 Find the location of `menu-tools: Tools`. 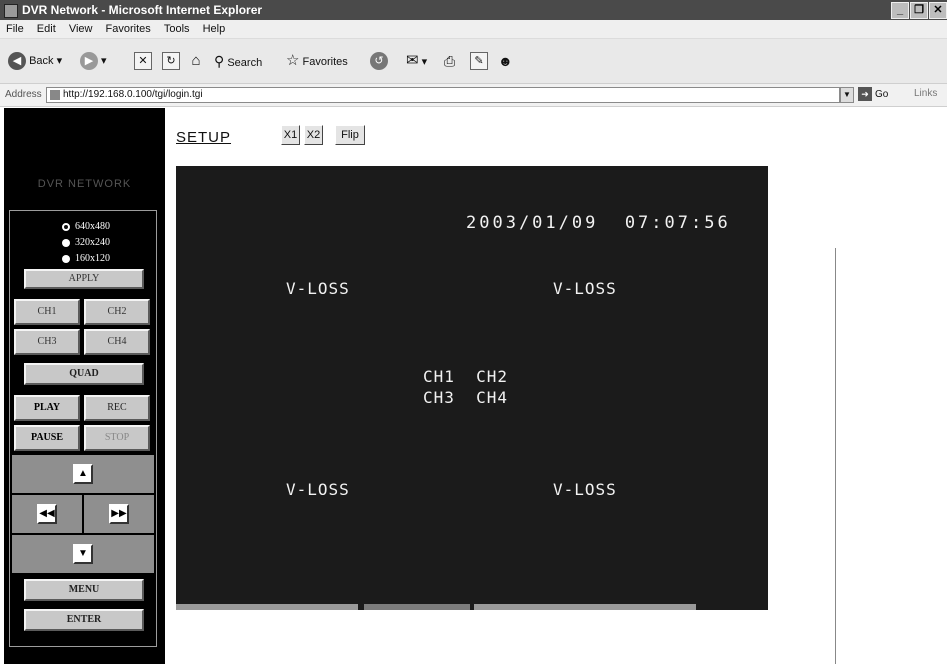

menu-tools: Tools is located at coordinates (177, 29).